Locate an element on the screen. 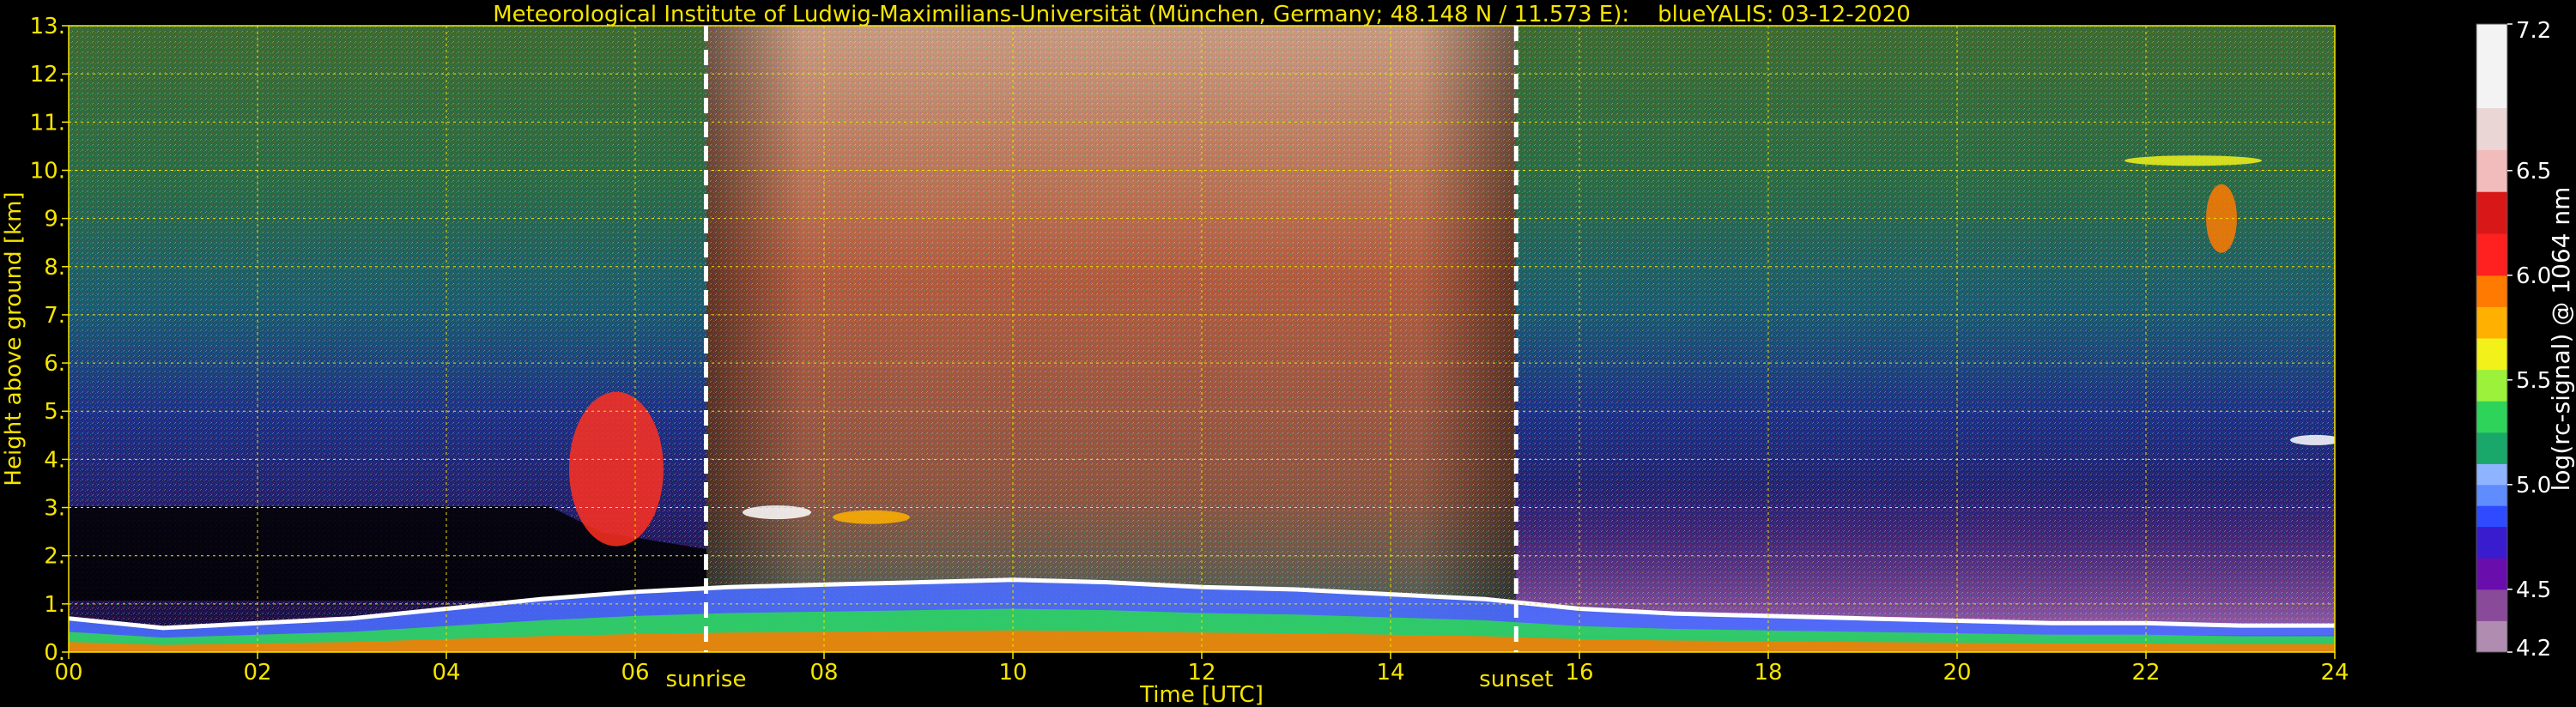  y-tick-label: 11. is located at coordinates (47, 123).